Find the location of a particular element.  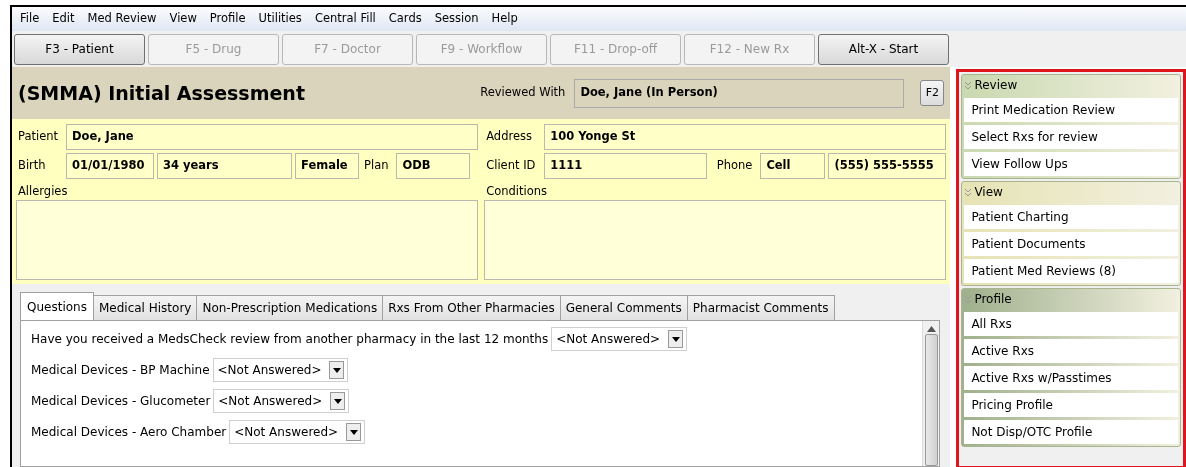

question-label: Have you received a MedsCheck review from another pharmacy in the last 12 months is located at coordinates (290, 340).